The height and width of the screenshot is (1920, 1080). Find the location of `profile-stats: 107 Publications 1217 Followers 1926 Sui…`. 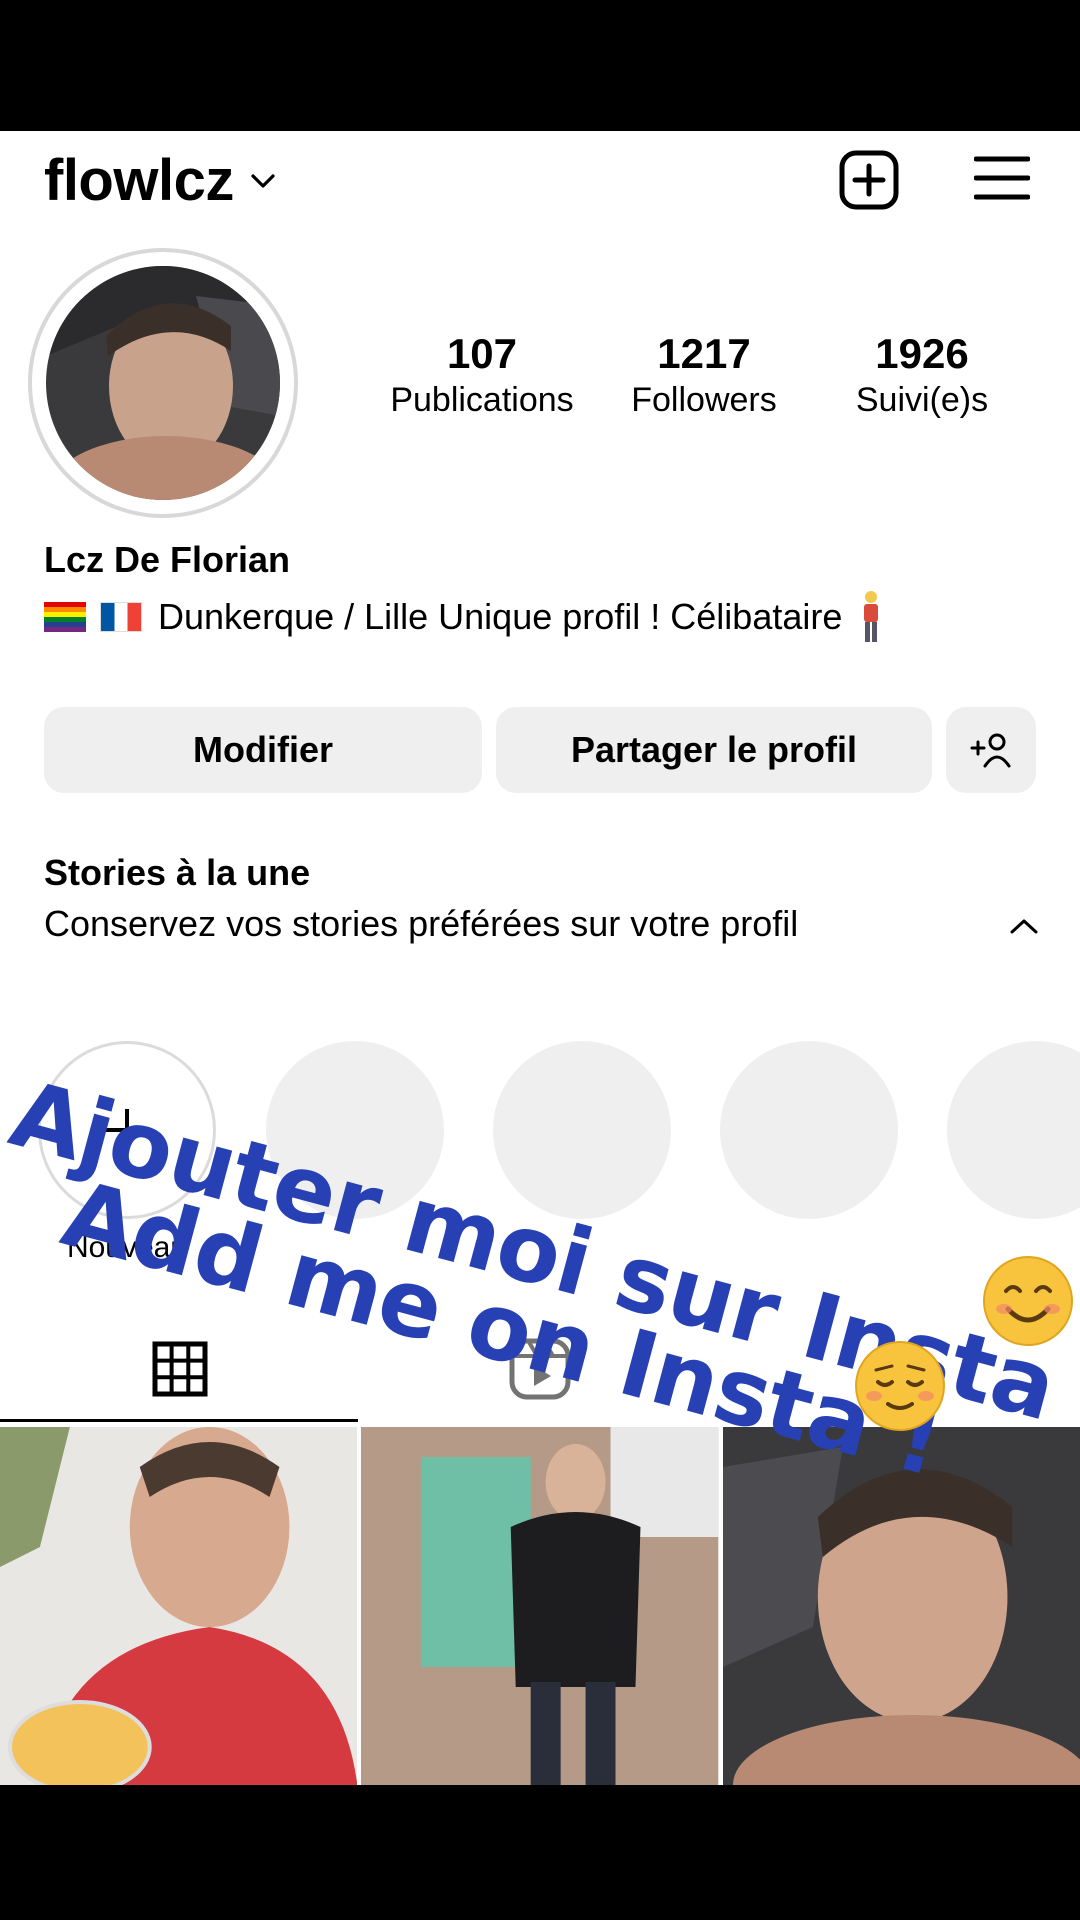

profile-stats: 107 Publications 1217 Followers 1926 Sui… is located at coordinates (700, 377).